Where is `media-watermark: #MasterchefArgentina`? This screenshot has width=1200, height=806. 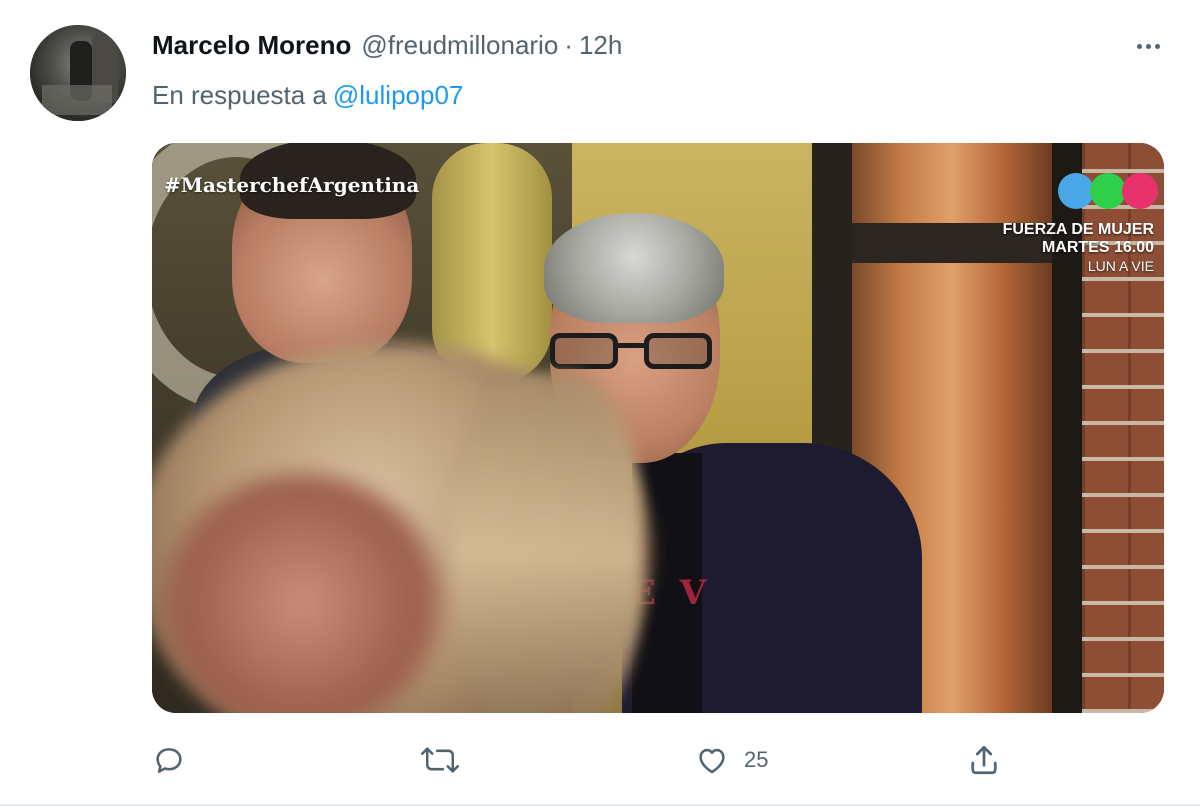
media-watermark: #MasterchefArgentina is located at coordinates (292, 185).